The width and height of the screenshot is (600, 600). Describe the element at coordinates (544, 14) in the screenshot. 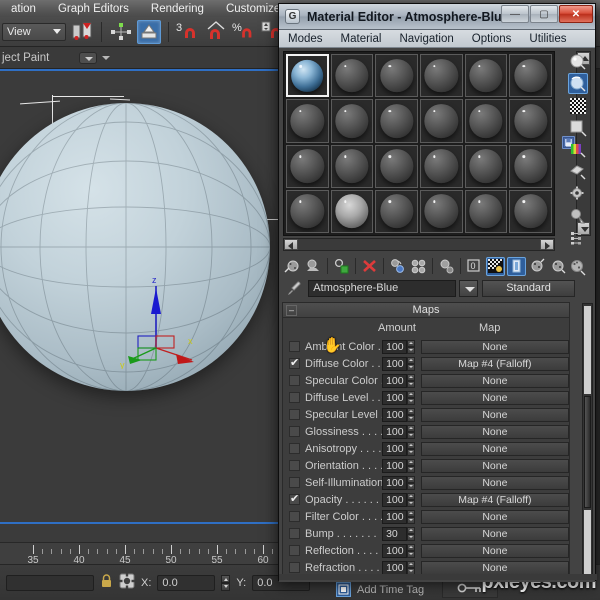

I see `maximize-button: ▢` at that location.